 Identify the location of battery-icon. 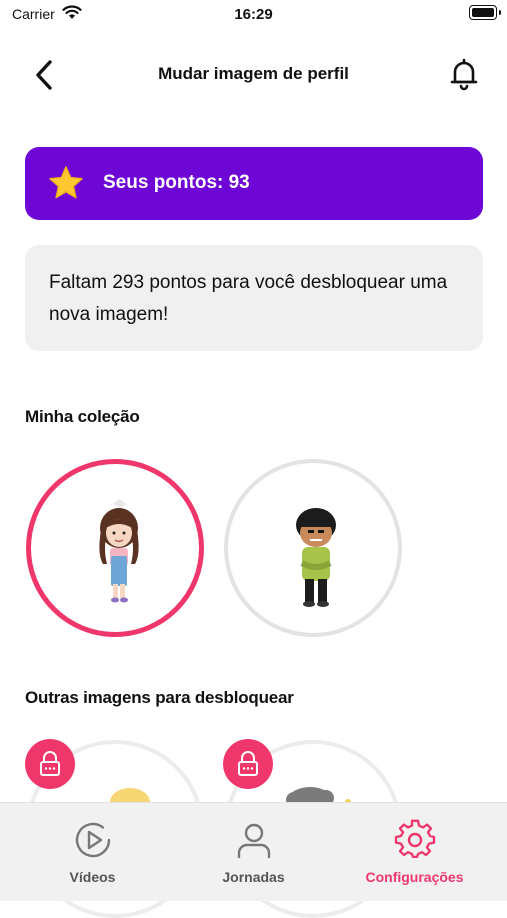
(485, 12).